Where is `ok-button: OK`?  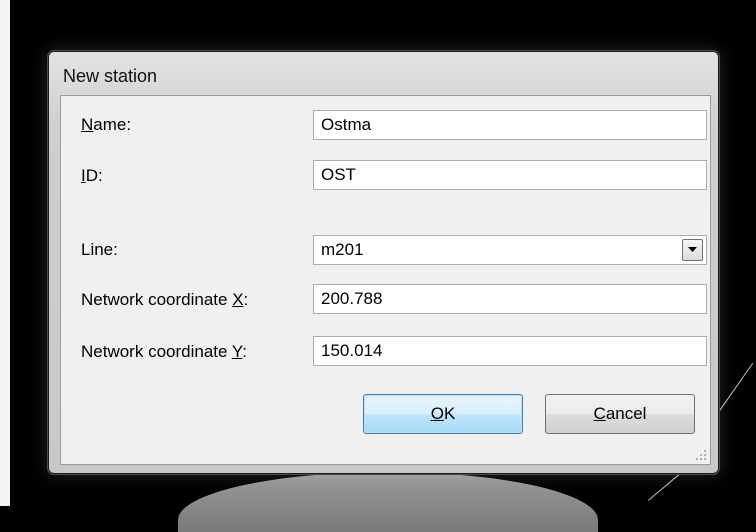 ok-button: OK is located at coordinates (443, 414).